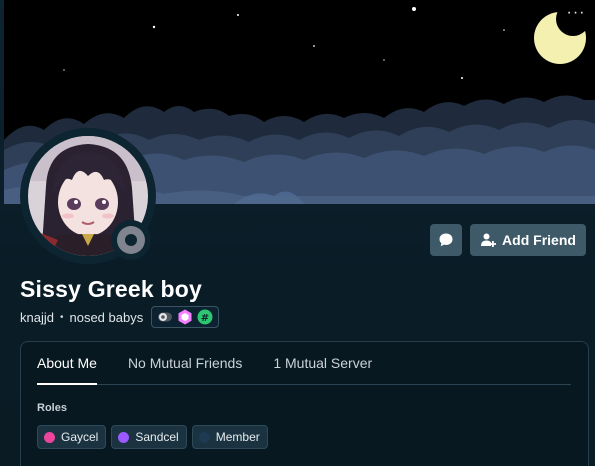 The width and height of the screenshot is (595, 466). I want to click on role-label: Sandcel, so click(157, 437).